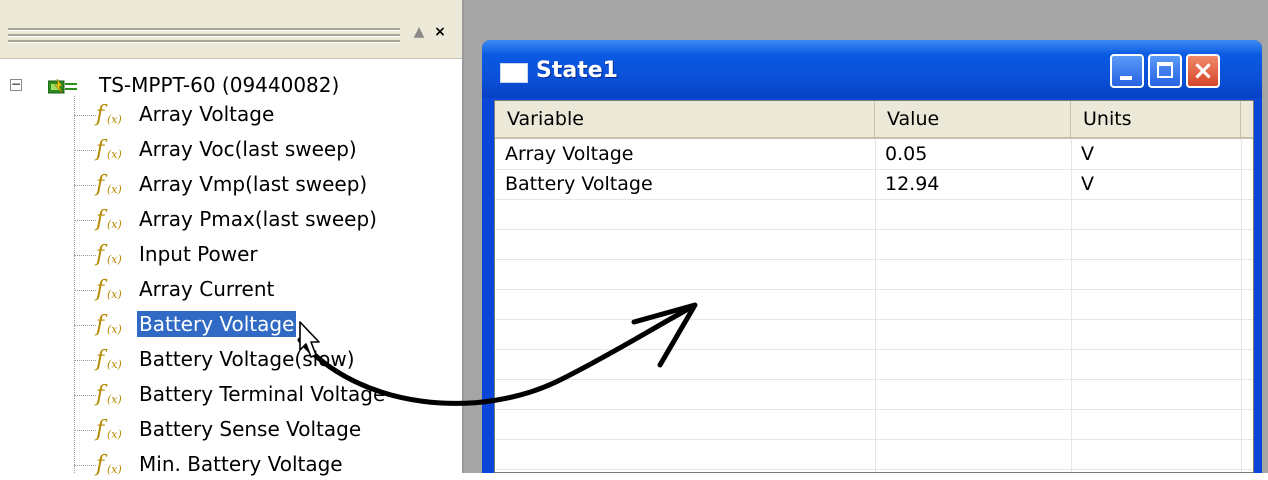 The image size is (1268, 480). I want to click on tree-item: f (x) Battery Voltage(slow), so click(264, 360).